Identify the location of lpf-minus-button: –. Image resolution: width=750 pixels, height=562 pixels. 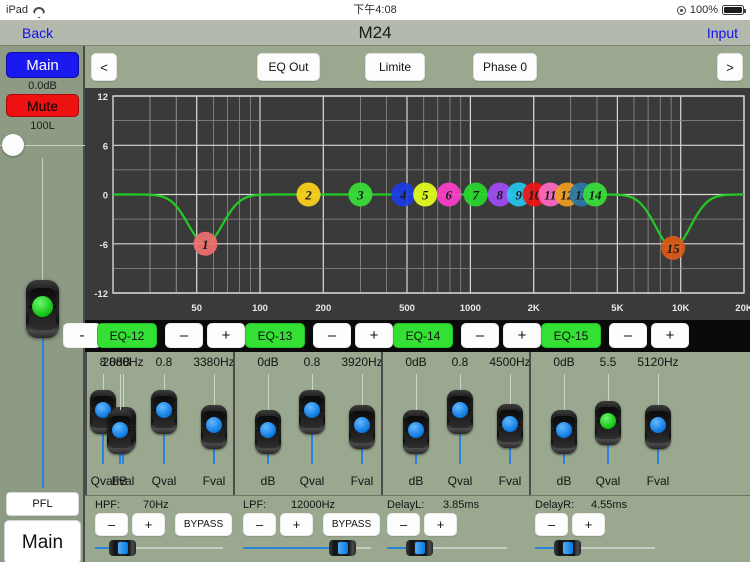
(259, 524).